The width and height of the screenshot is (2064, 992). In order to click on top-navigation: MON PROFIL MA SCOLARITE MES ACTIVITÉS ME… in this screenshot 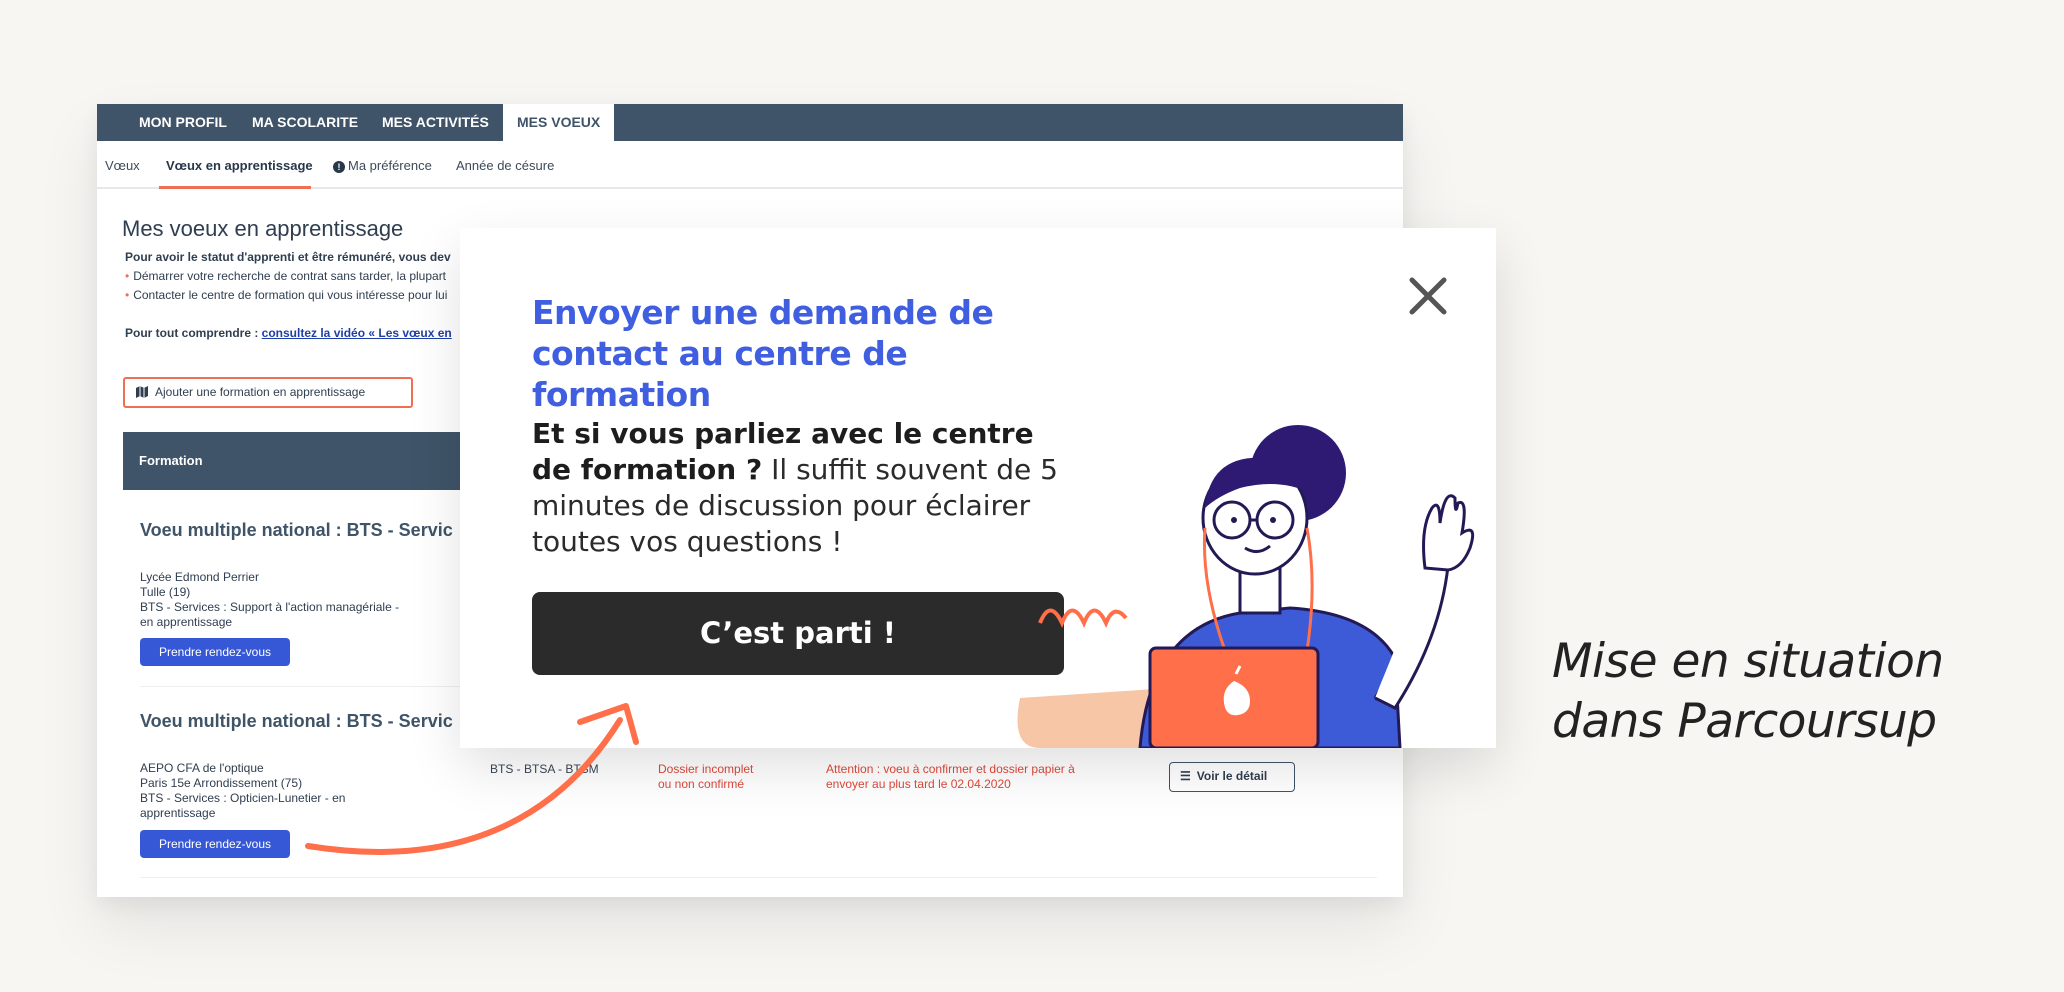, I will do `click(750, 122)`.